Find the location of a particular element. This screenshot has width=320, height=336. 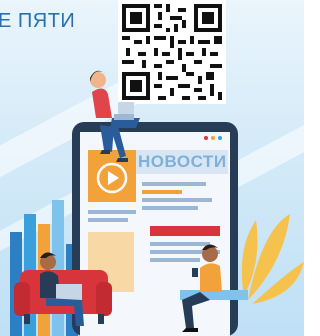

news-label: НОВОСТИ is located at coordinates (182, 161).